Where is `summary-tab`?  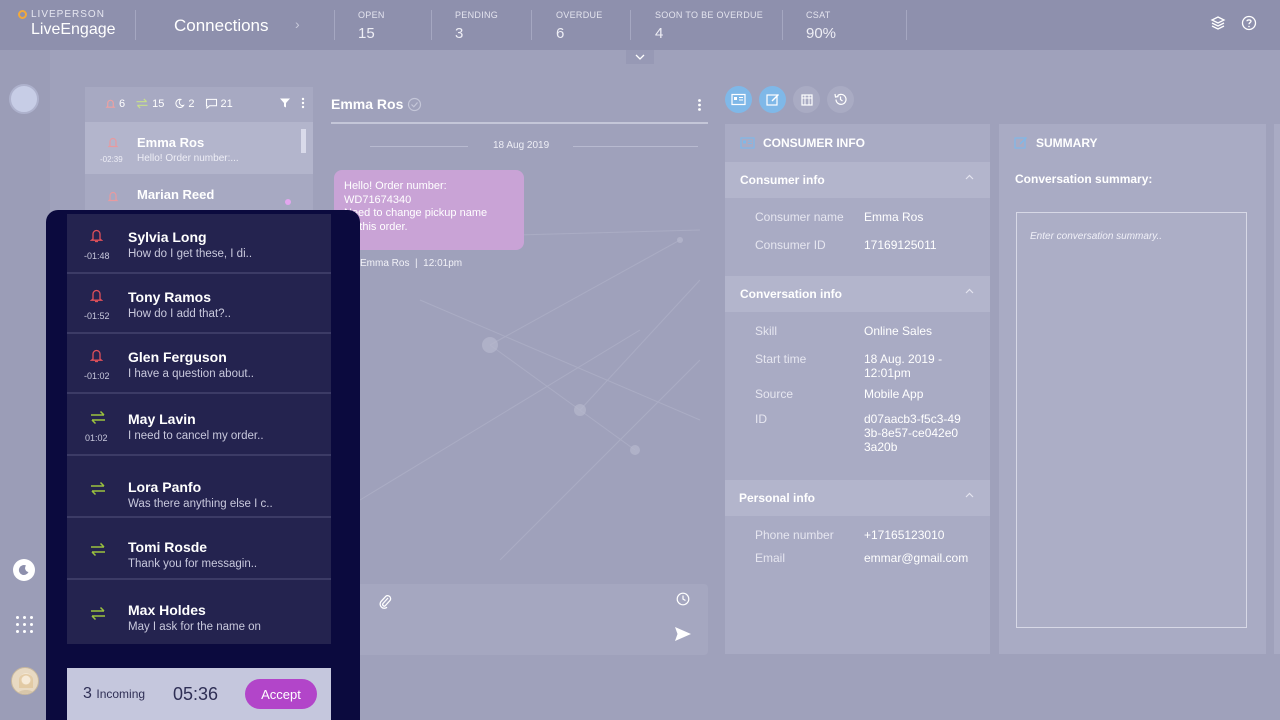
summary-tab is located at coordinates (772, 99).